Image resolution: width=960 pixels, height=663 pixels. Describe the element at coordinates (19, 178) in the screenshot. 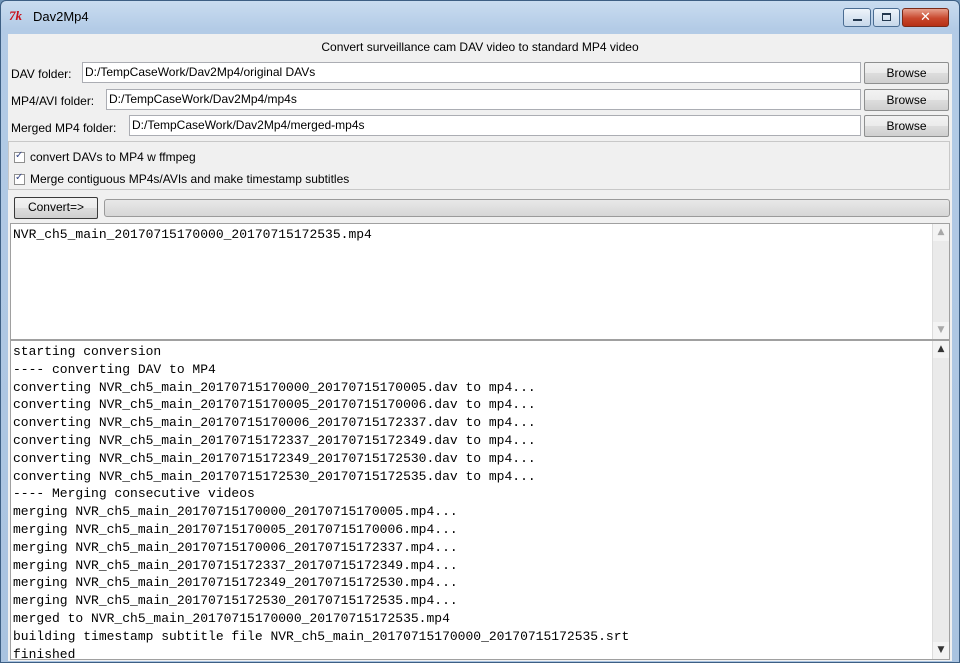

I see `merge-checkbox` at that location.